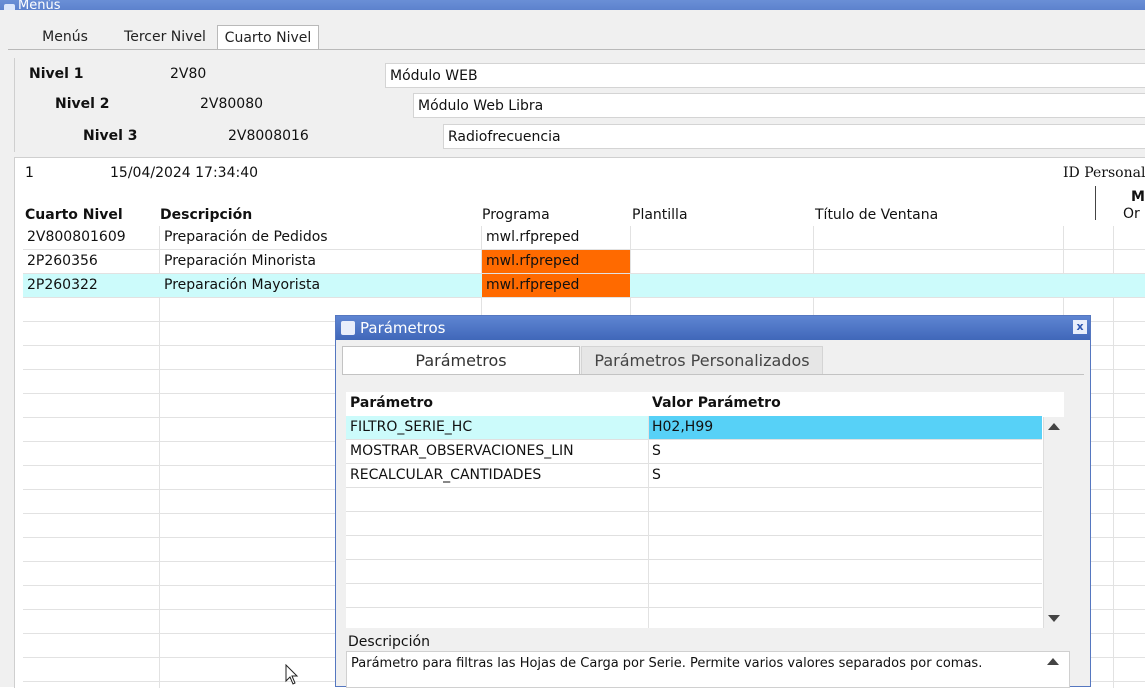  What do you see at coordinates (845, 403) in the screenshot?
I see `header-valor-parametro: Valor Parámetro` at bounding box center [845, 403].